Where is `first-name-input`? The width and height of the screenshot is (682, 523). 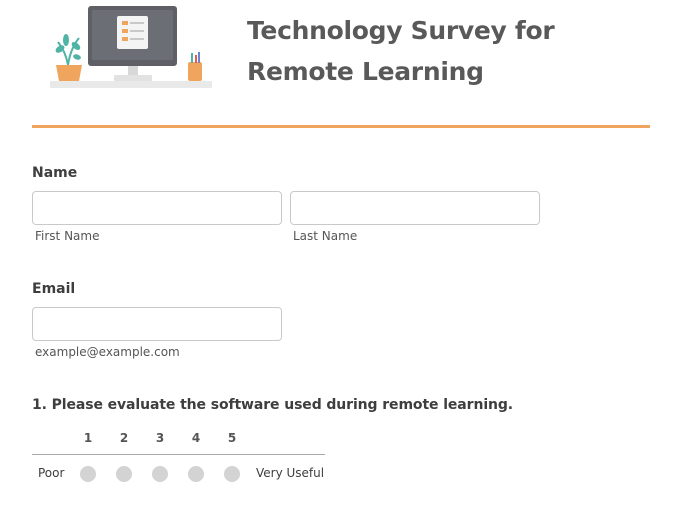 first-name-input is located at coordinates (157, 208).